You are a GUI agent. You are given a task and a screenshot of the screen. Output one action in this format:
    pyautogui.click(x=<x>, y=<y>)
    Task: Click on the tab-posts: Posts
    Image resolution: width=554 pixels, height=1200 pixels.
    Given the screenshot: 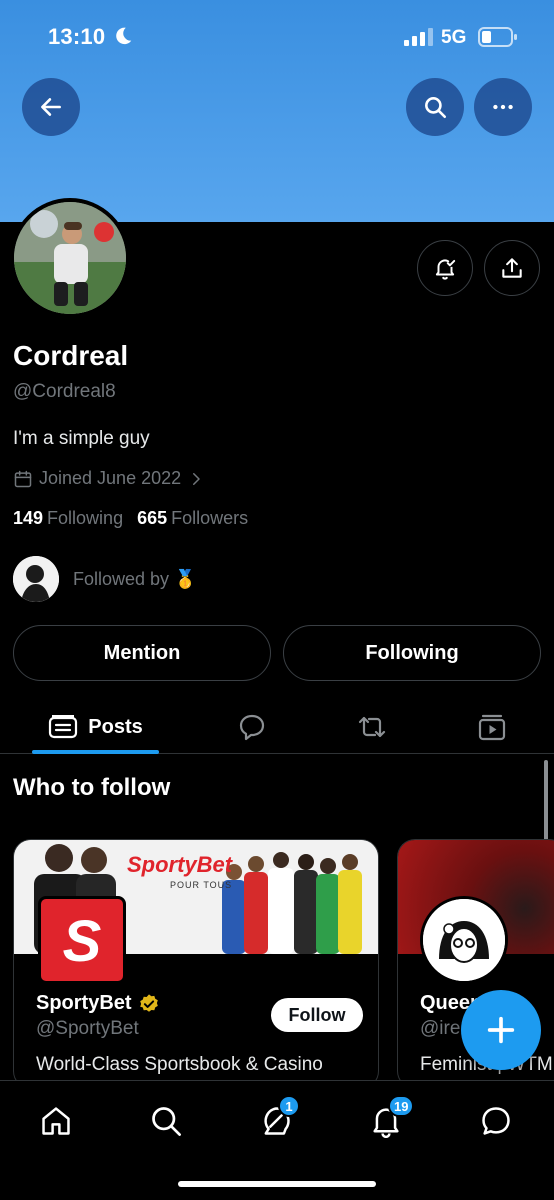 What is the action you would take?
    pyautogui.click(x=95, y=727)
    